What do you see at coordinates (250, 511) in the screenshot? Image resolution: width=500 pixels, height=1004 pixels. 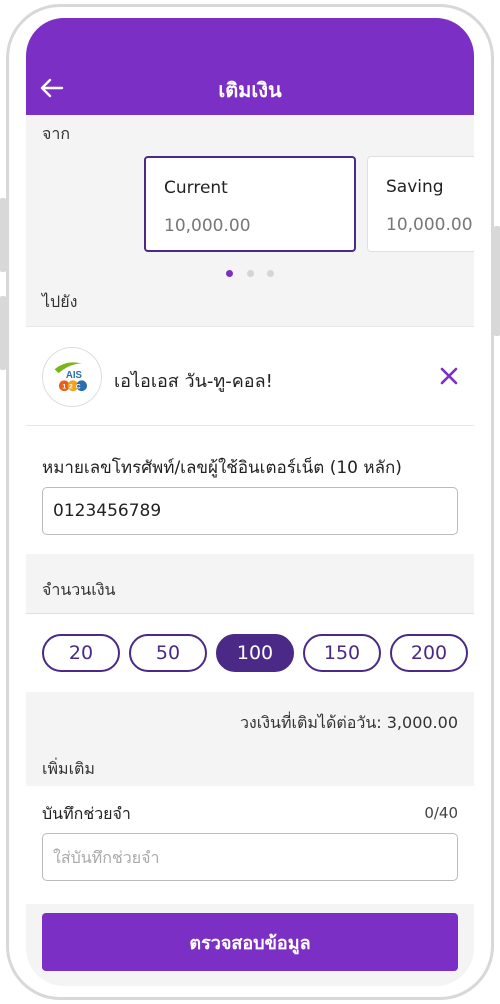 I see `phone-number-input` at bounding box center [250, 511].